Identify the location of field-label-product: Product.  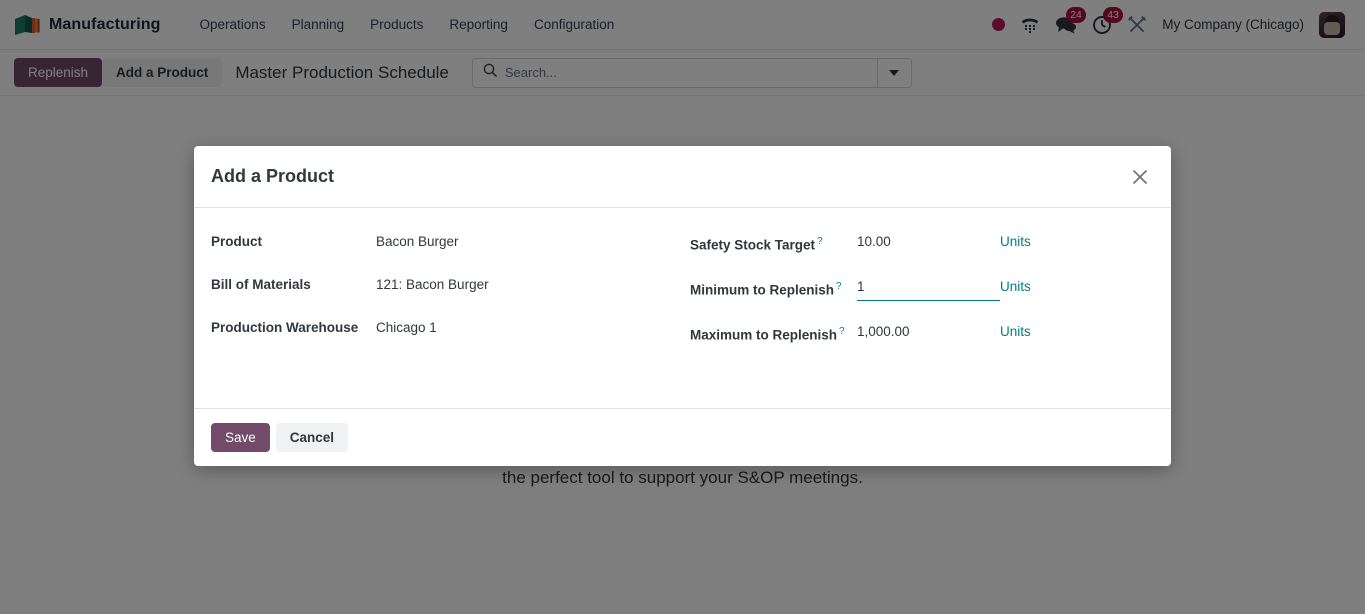
(237, 241).